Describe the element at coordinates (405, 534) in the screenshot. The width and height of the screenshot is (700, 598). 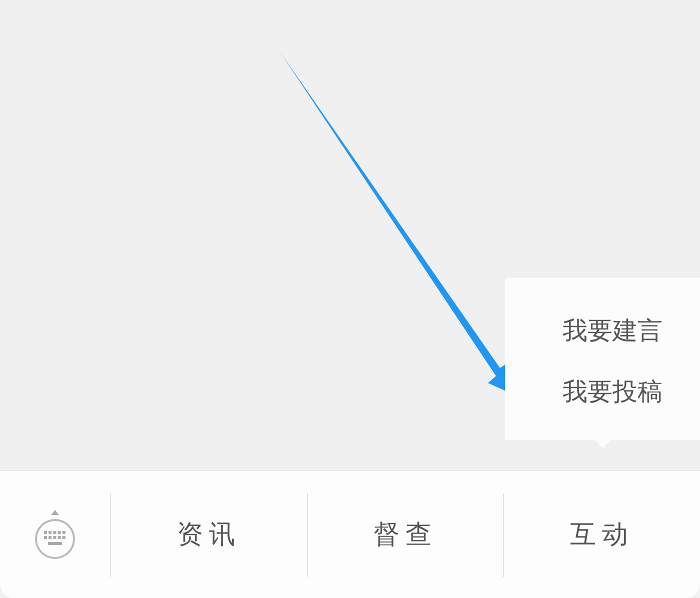
I see `menu-item: 督查` at that location.